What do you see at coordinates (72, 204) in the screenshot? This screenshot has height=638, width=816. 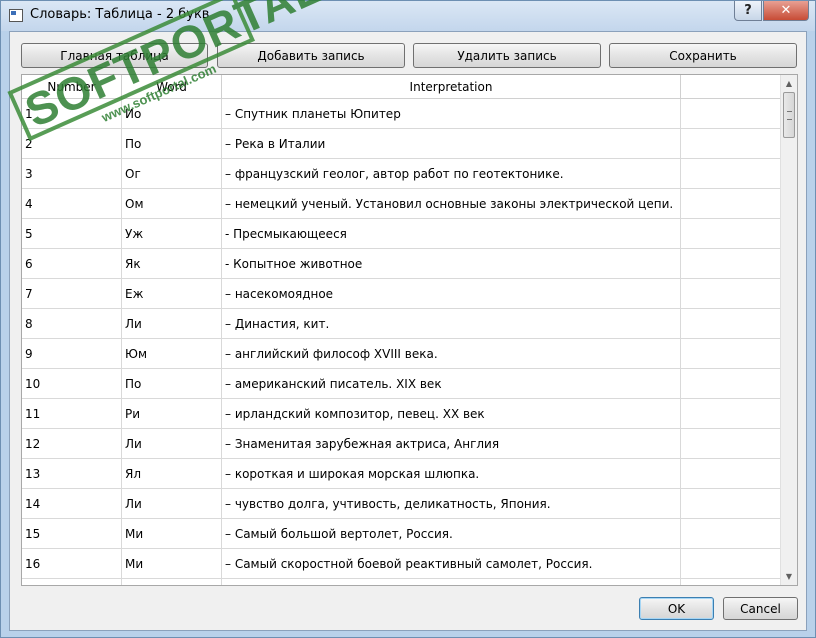 I see `cell-number: 4` at bounding box center [72, 204].